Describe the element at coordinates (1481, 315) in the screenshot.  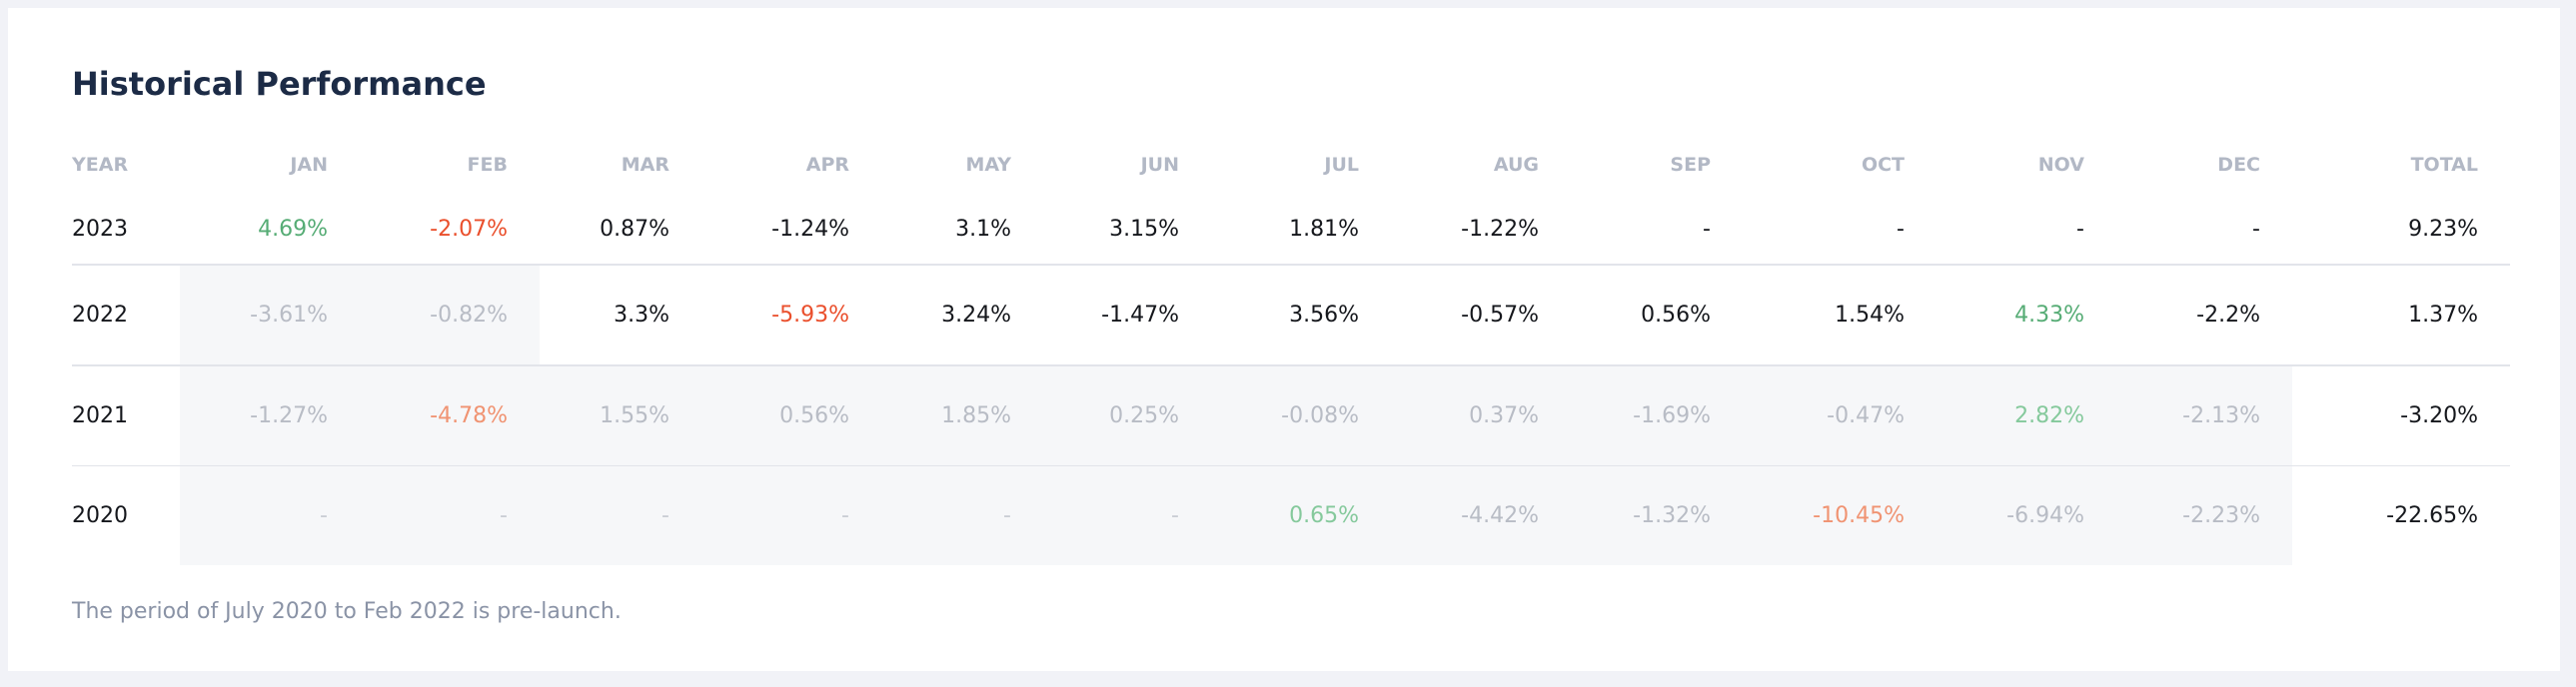
I see `month-return-cell: -0.57%` at that location.